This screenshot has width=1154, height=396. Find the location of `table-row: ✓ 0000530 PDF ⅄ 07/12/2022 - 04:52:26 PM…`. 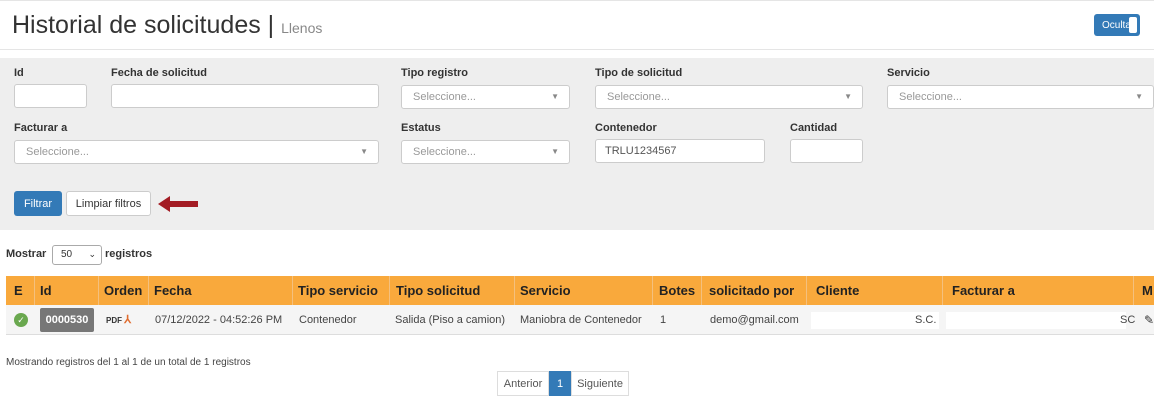

table-row: ✓ 0000530 PDF ⅄ 07/12/2022 - 04:52:26 PM… is located at coordinates (580, 320).